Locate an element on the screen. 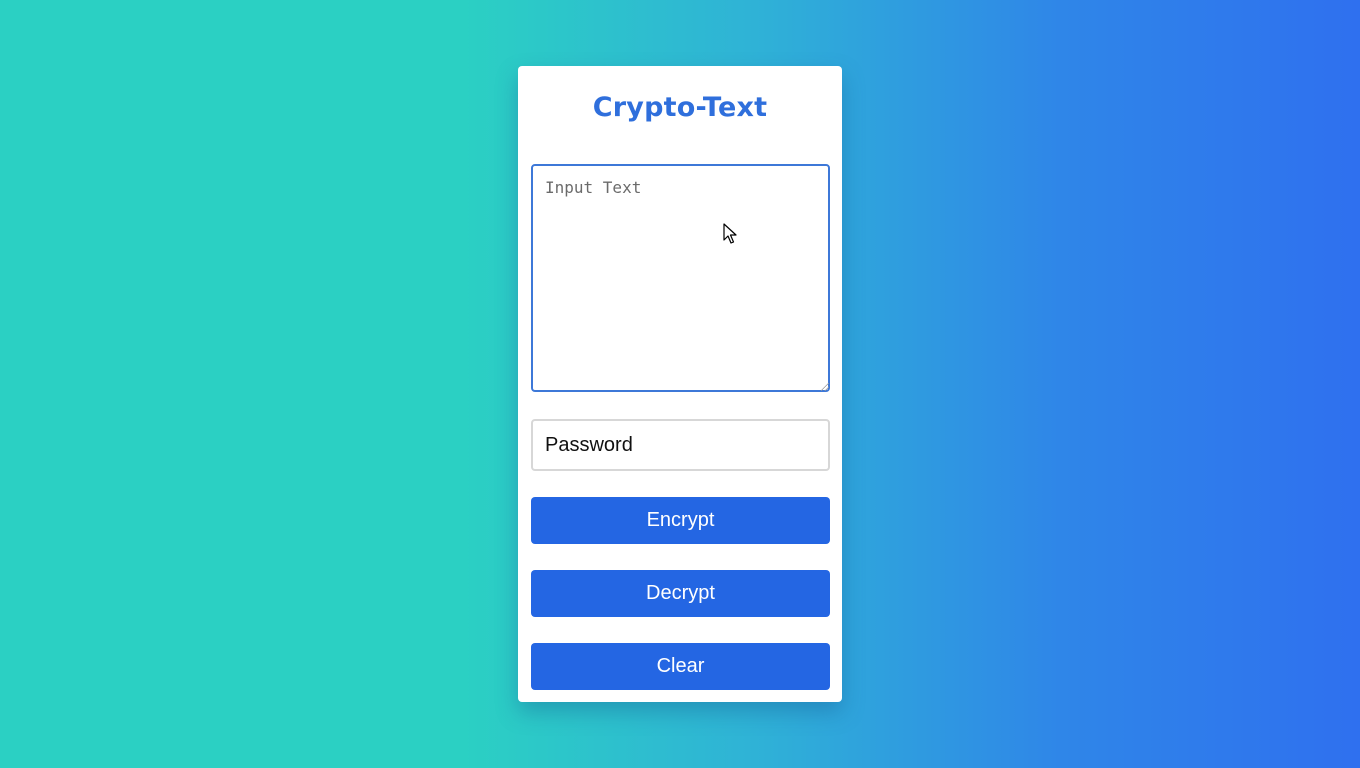 This screenshot has height=768, width=1360. input-text-area is located at coordinates (680, 278).